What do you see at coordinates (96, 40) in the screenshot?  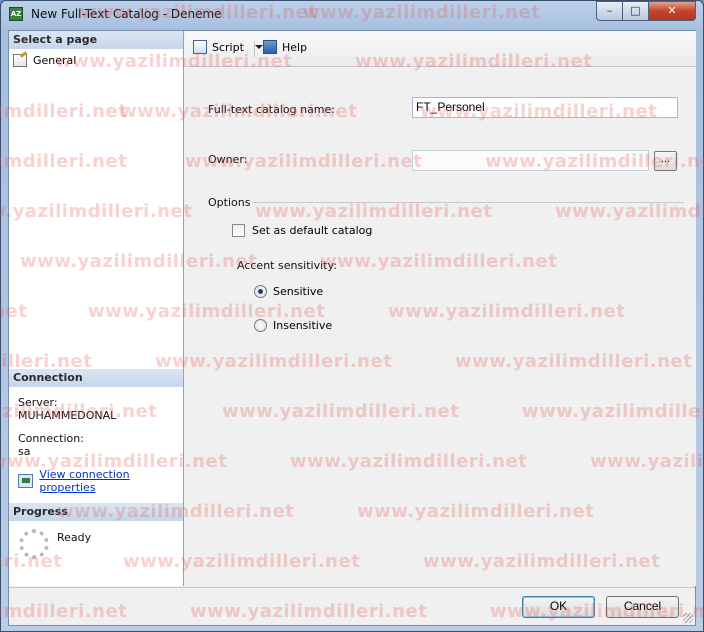 I see `select-page-header: Select a page` at bounding box center [96, 40].